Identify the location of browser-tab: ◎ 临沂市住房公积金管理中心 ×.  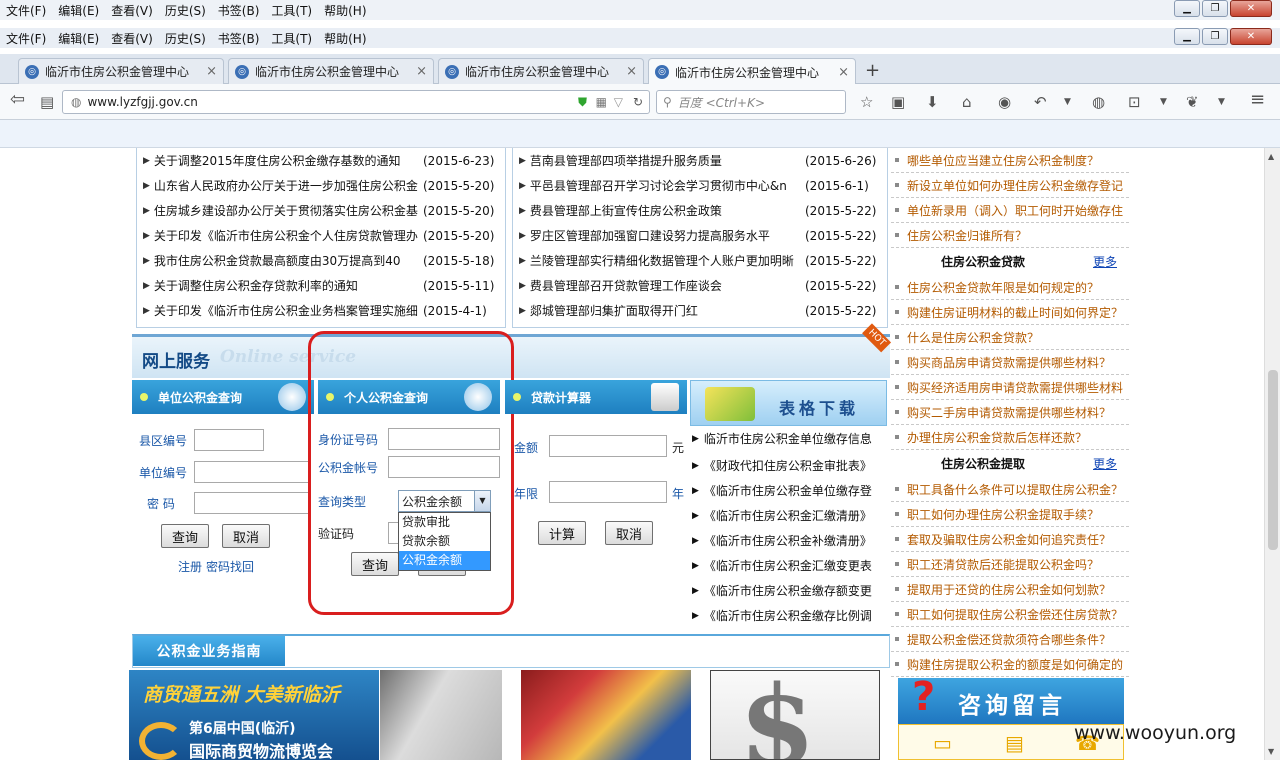
(331, 71).